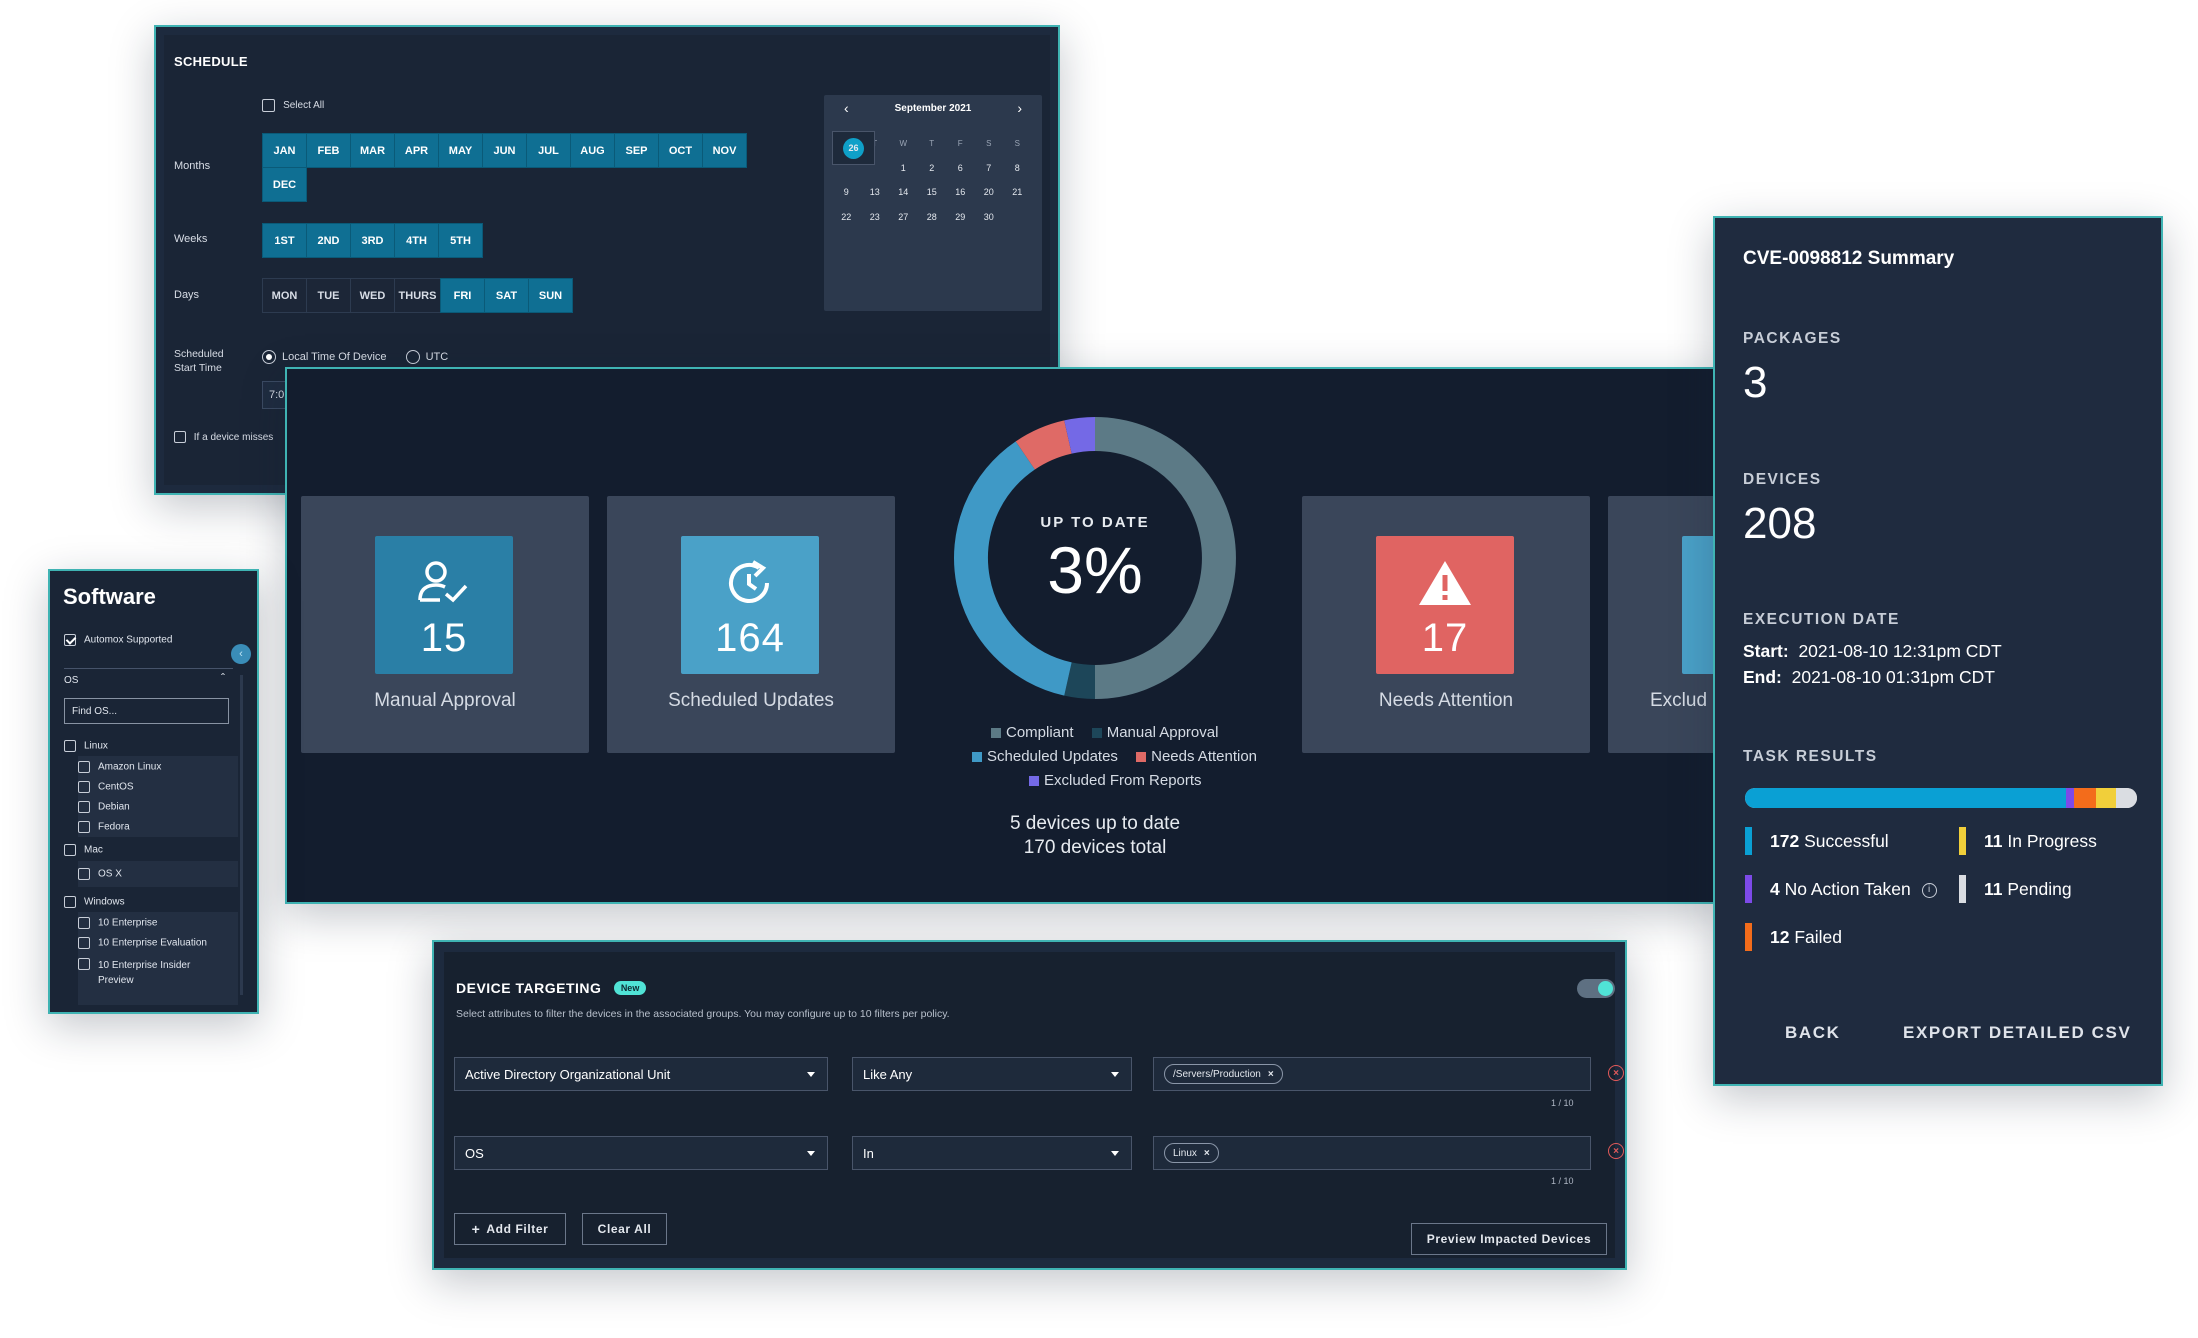  What do you see at coordinates (989, 192) in the screenshot?
I see `calendar-day: 20` at bounding box center [989, 192].